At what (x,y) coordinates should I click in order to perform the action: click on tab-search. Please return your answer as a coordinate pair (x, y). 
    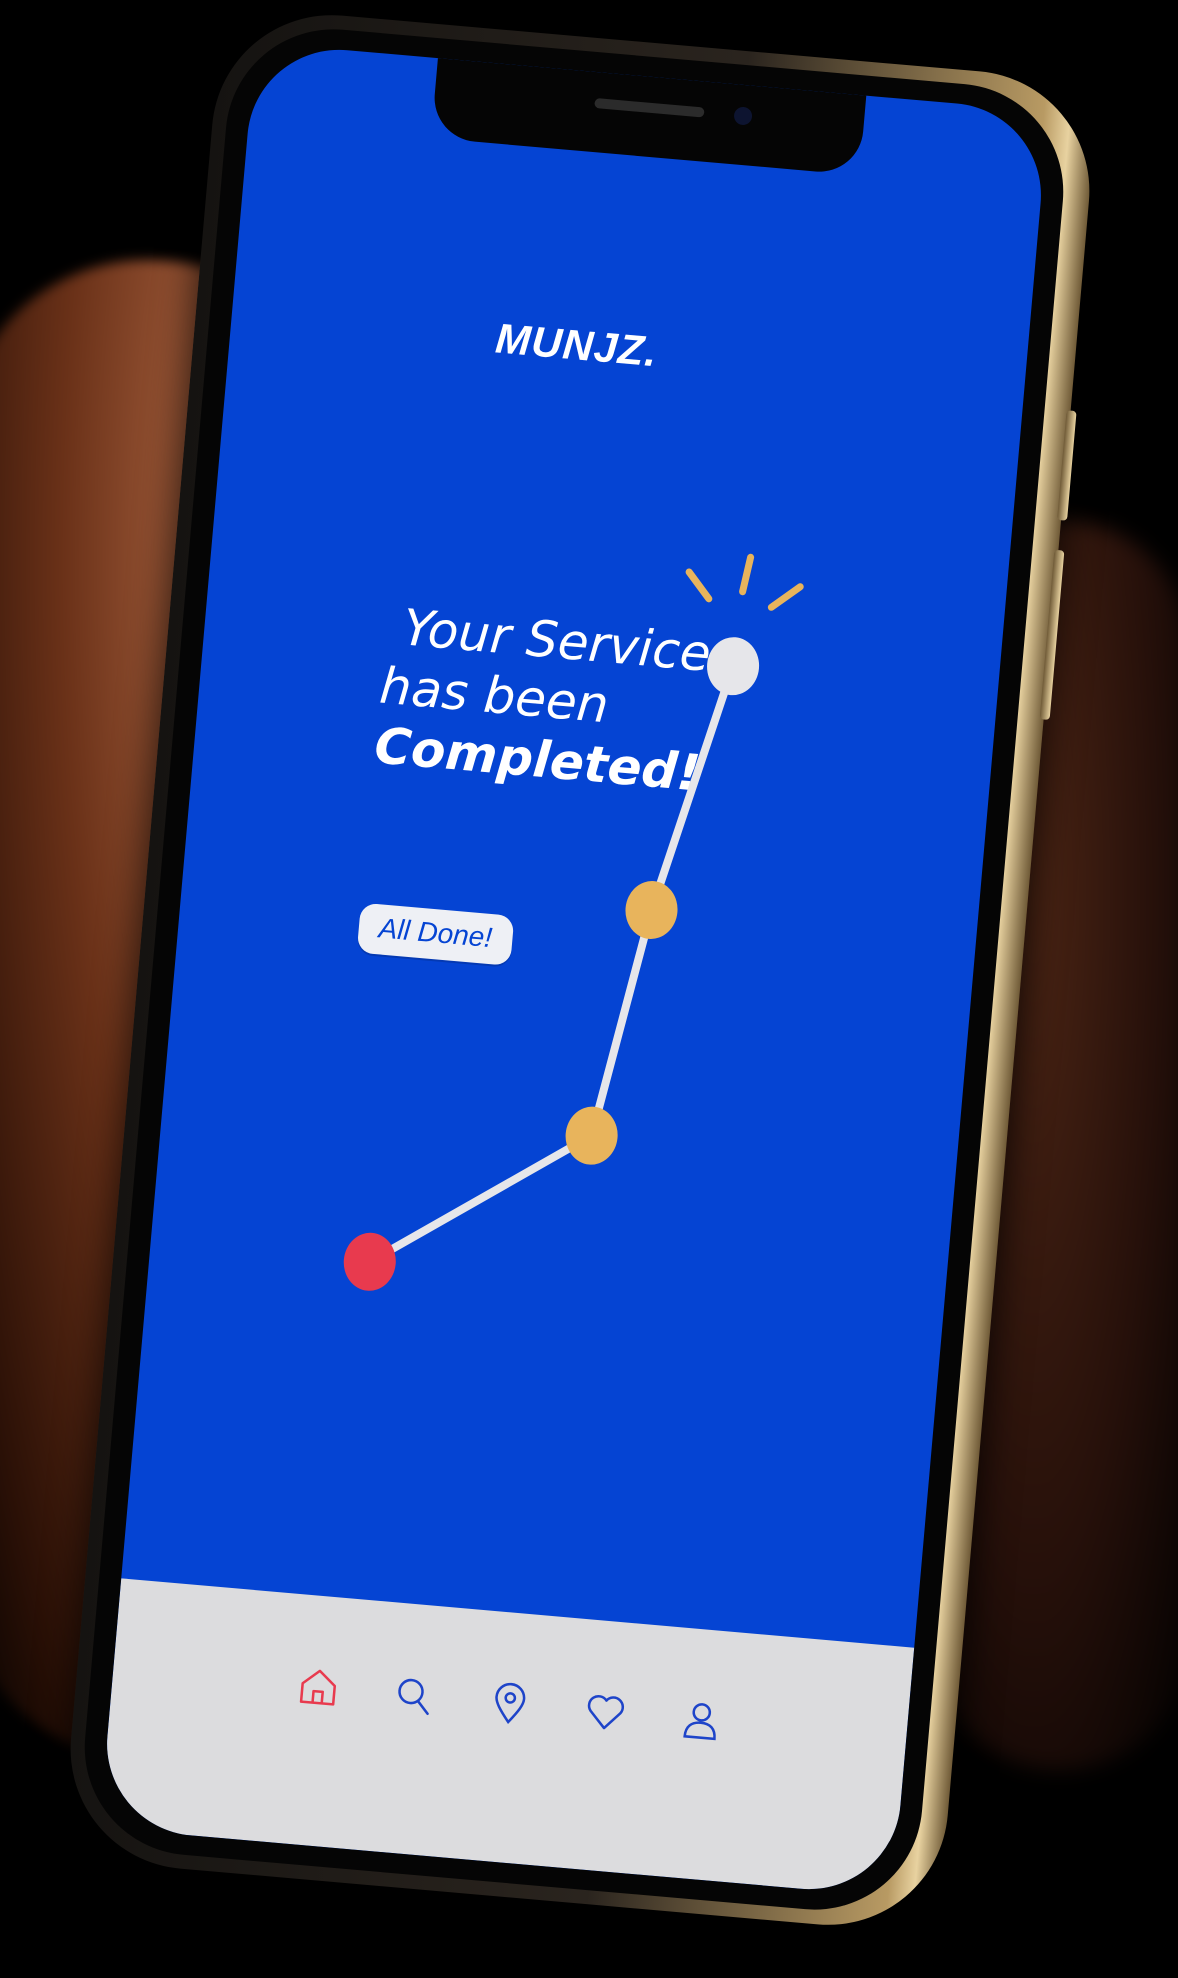
    Looking at the image, I should click on (414, 1695).